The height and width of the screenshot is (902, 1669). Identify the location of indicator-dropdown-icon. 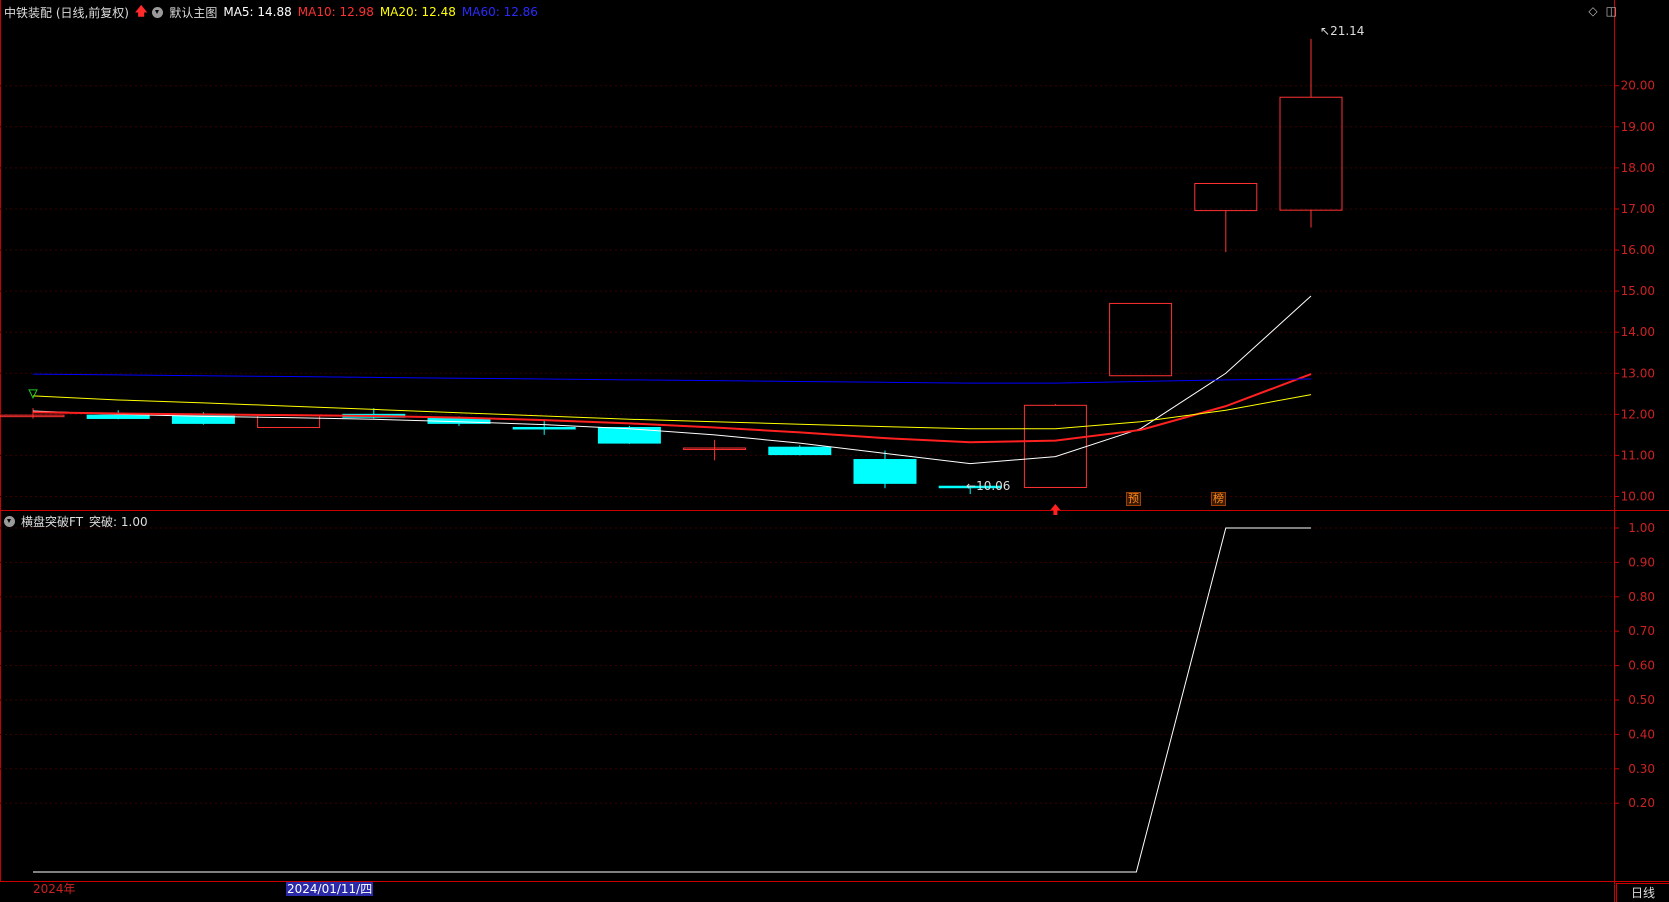
(9, 521).